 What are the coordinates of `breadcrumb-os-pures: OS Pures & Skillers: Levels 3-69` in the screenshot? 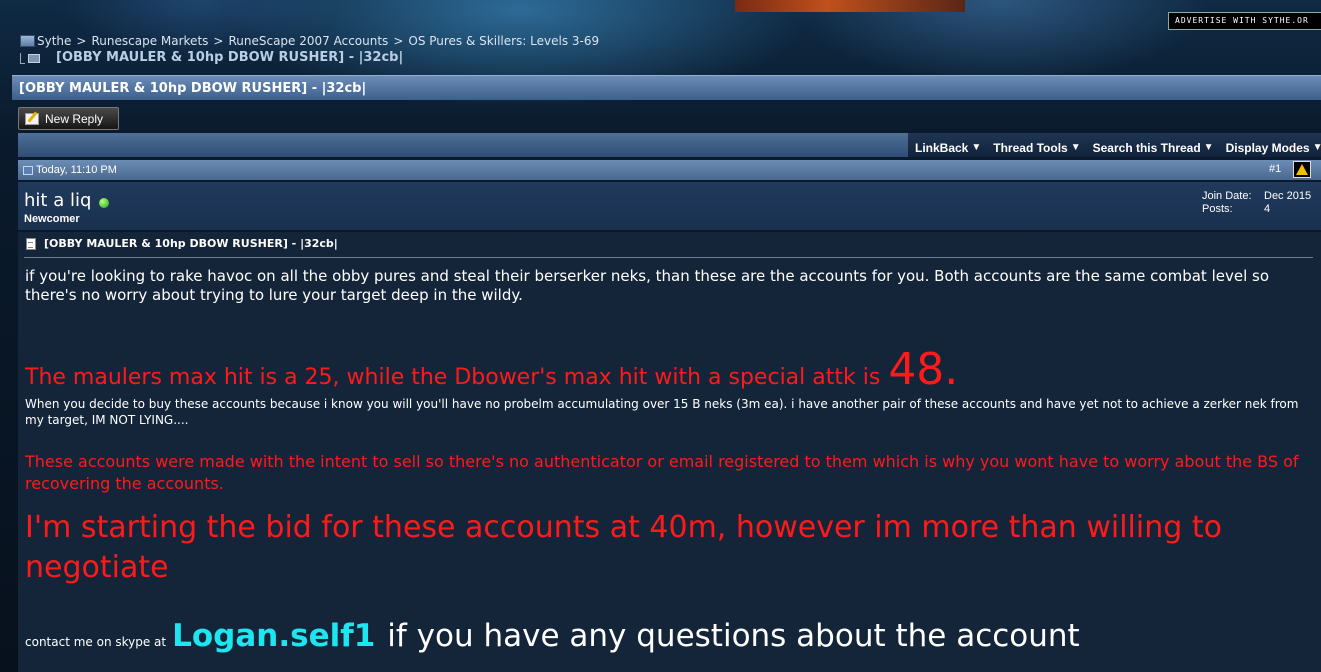 It's located at (503, 41).